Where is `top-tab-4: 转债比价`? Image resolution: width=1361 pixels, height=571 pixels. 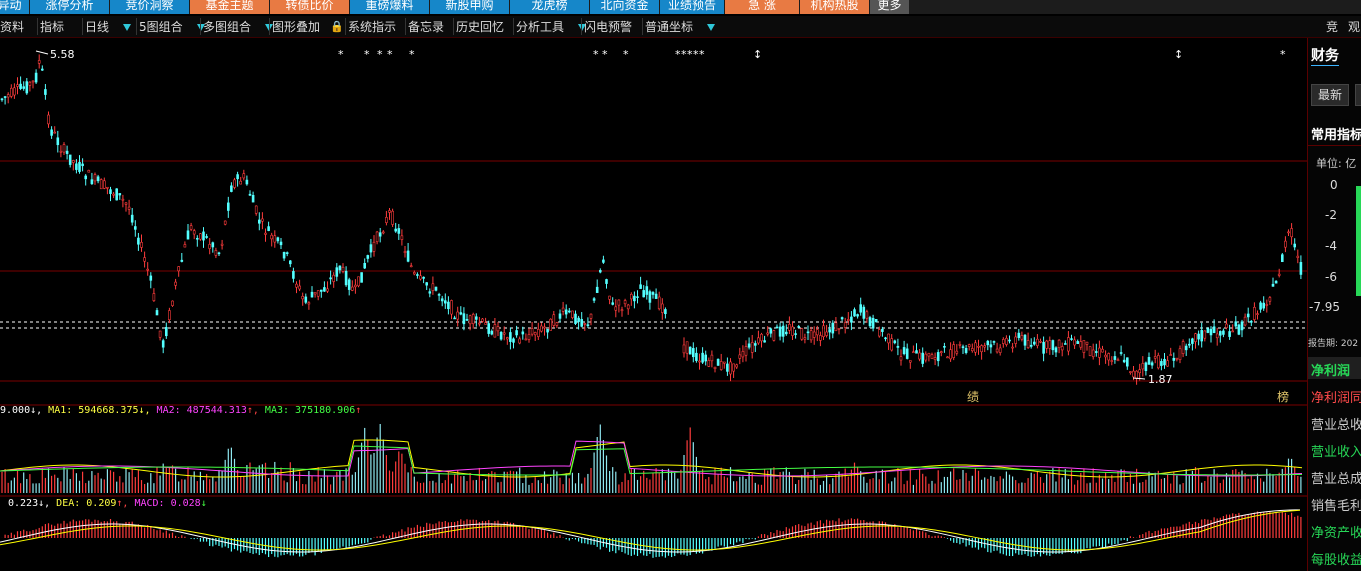
top-tab-4: 转债比价 is located at coordinates (309, 7).